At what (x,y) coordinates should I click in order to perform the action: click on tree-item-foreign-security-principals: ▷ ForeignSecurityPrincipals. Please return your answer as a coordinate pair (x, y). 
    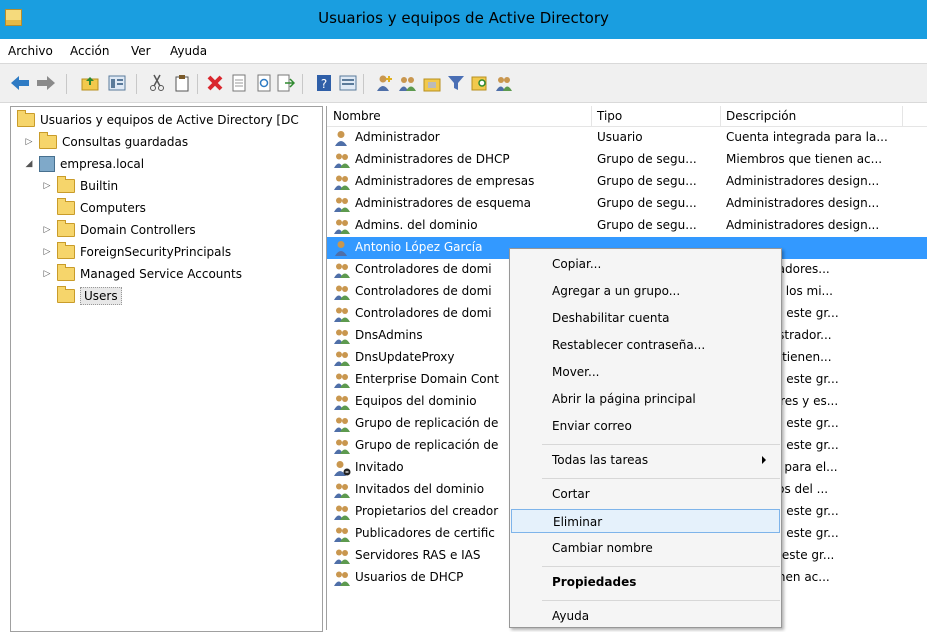
    Looking at the image, I should click on (136, 252).